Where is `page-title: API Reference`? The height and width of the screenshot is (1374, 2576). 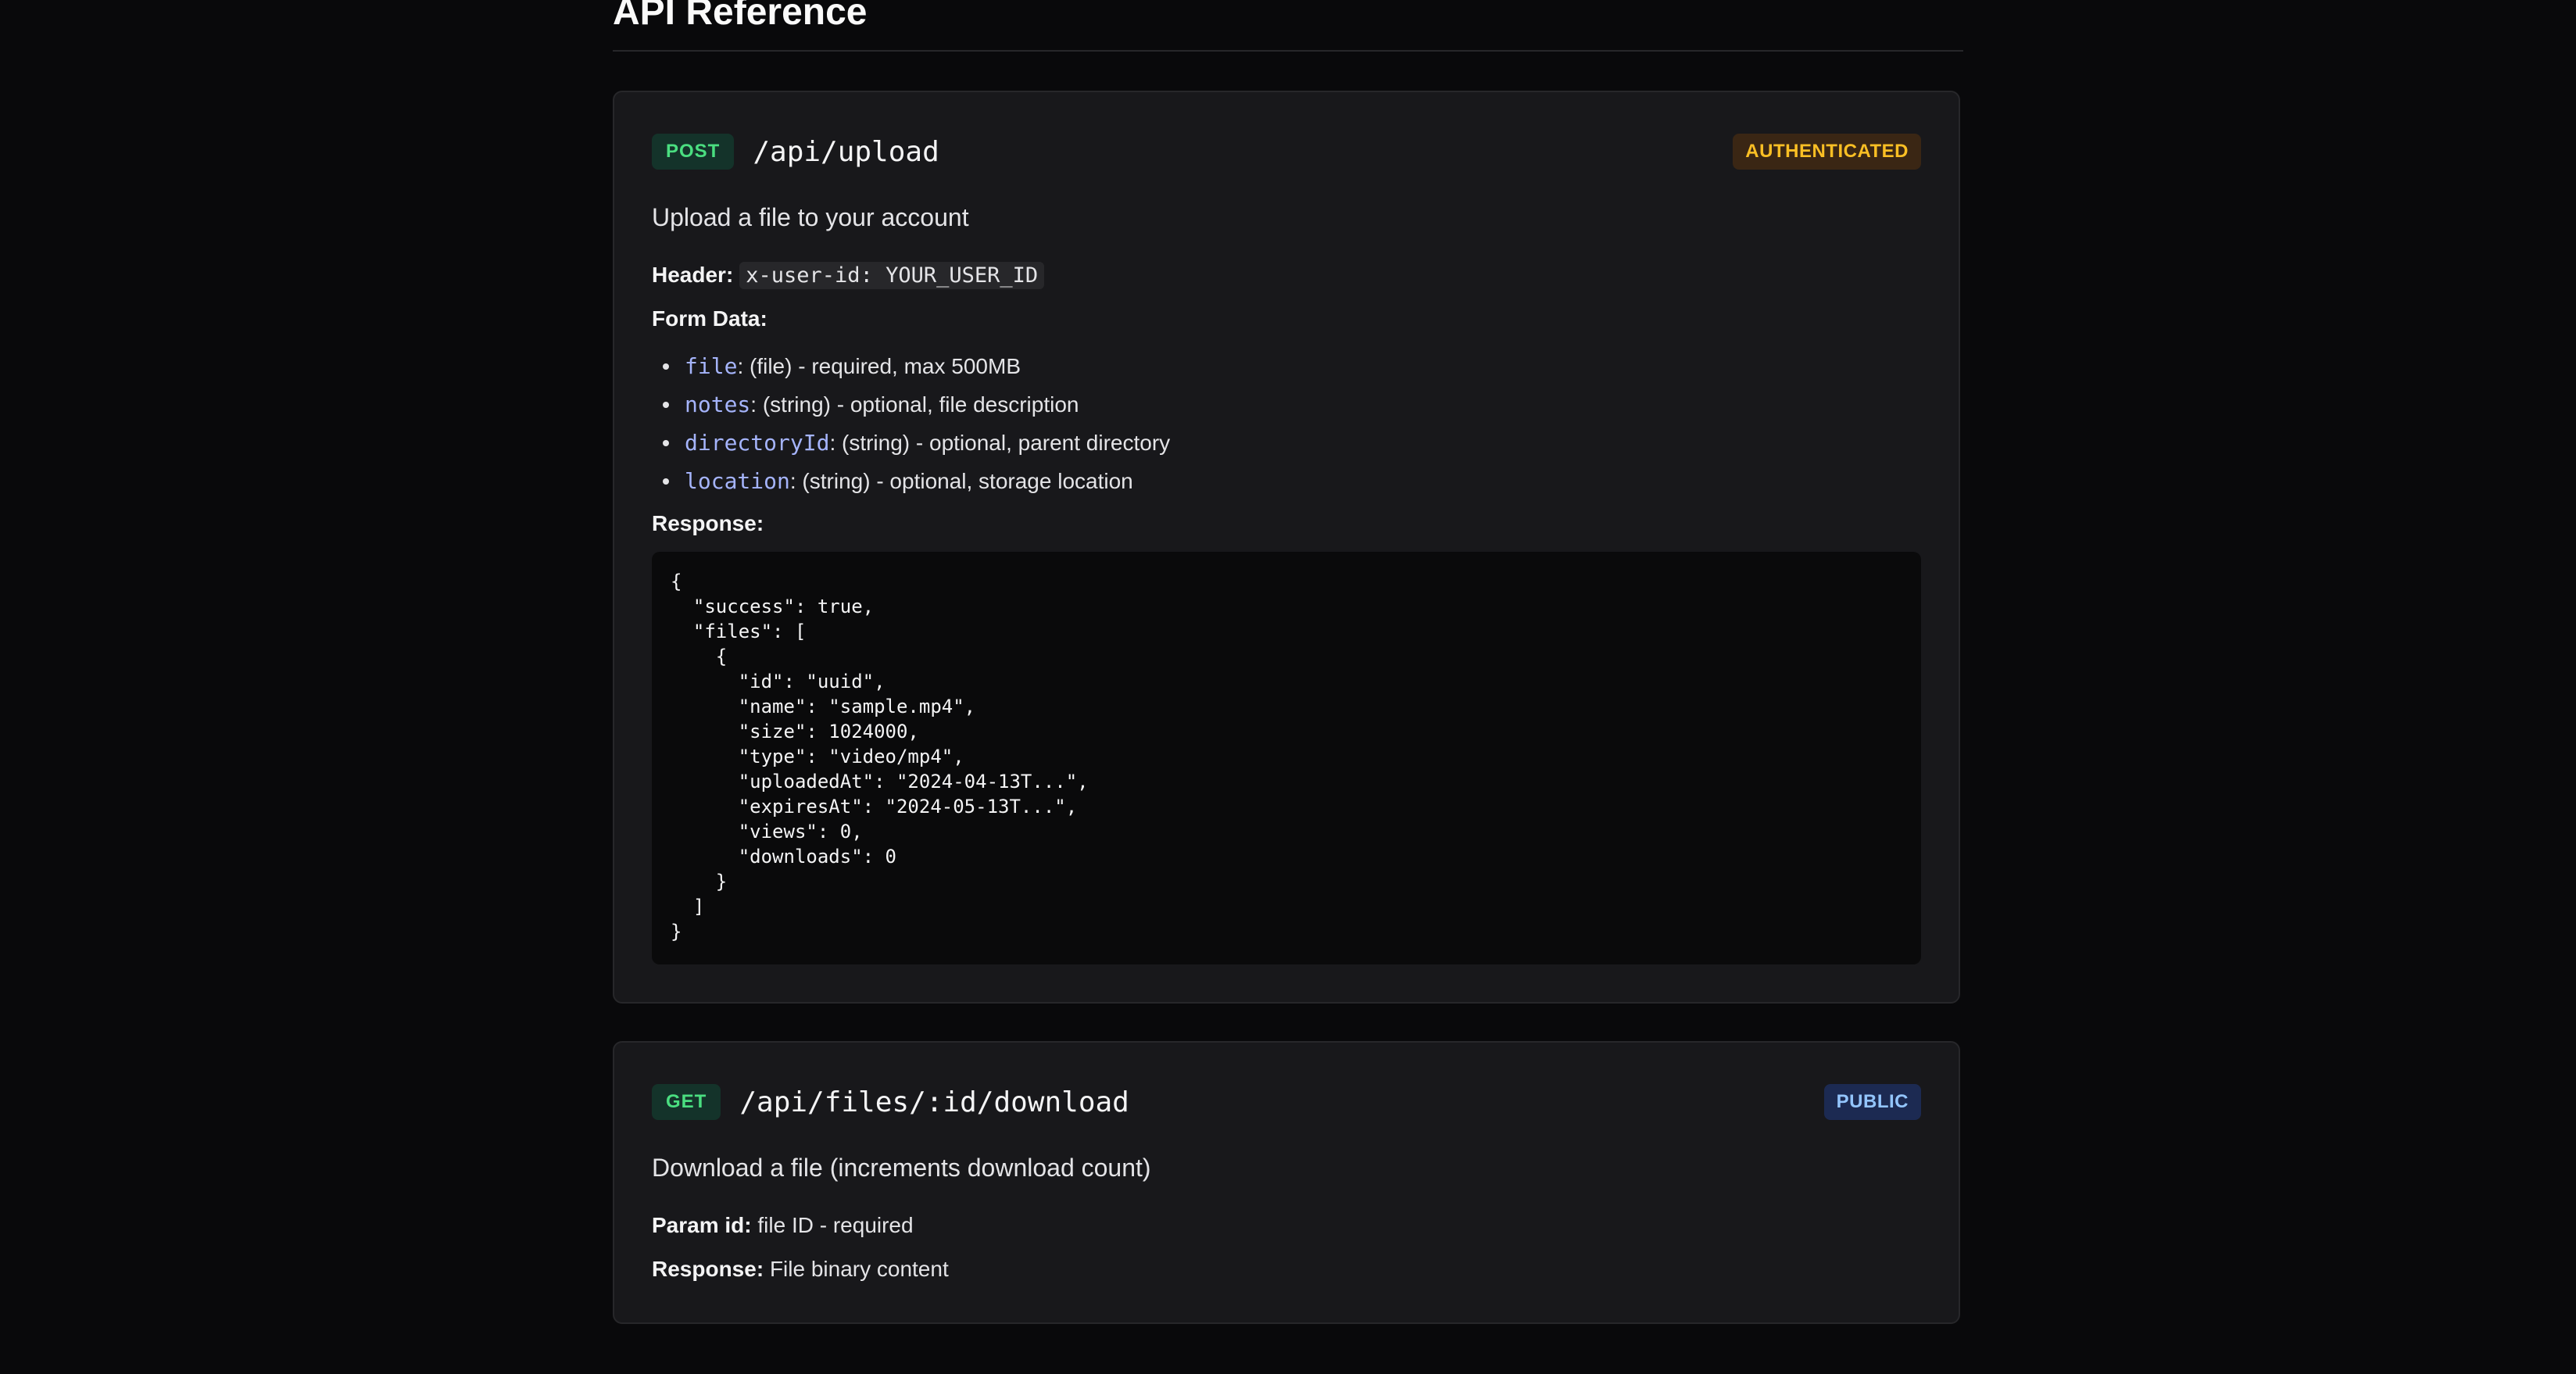
page-title: API Reference is located at coordinates (740, 16).